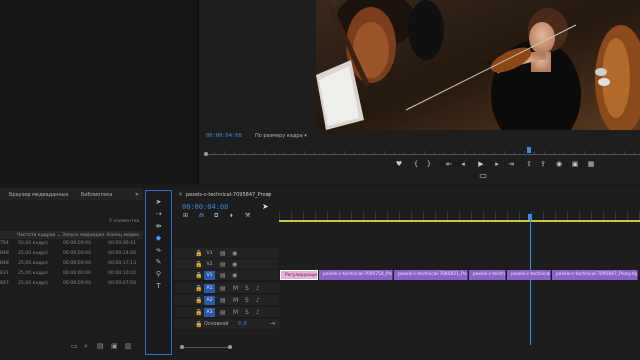 This screenshot has height=360, width=640. Describe the element at coordinates (543, 164) in the screenshot. I see `extract-icon: ⇪` at that location.